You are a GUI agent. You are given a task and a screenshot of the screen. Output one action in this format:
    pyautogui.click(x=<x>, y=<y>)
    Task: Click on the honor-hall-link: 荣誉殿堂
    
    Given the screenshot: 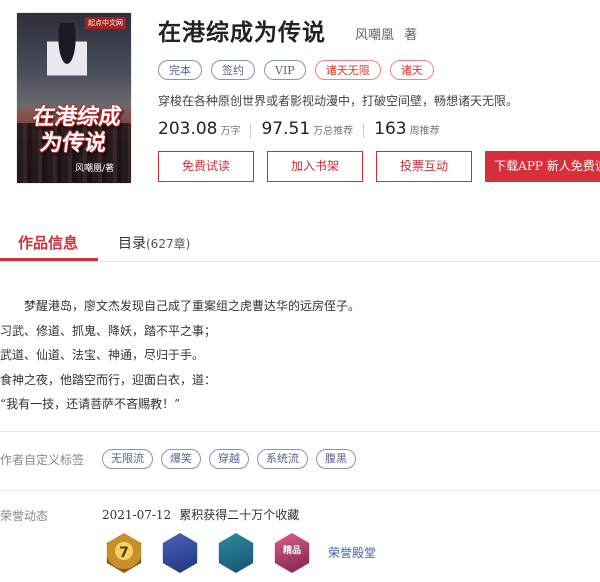 What is the action you would take?
    pyautogui.click(x=352, y=553)
    